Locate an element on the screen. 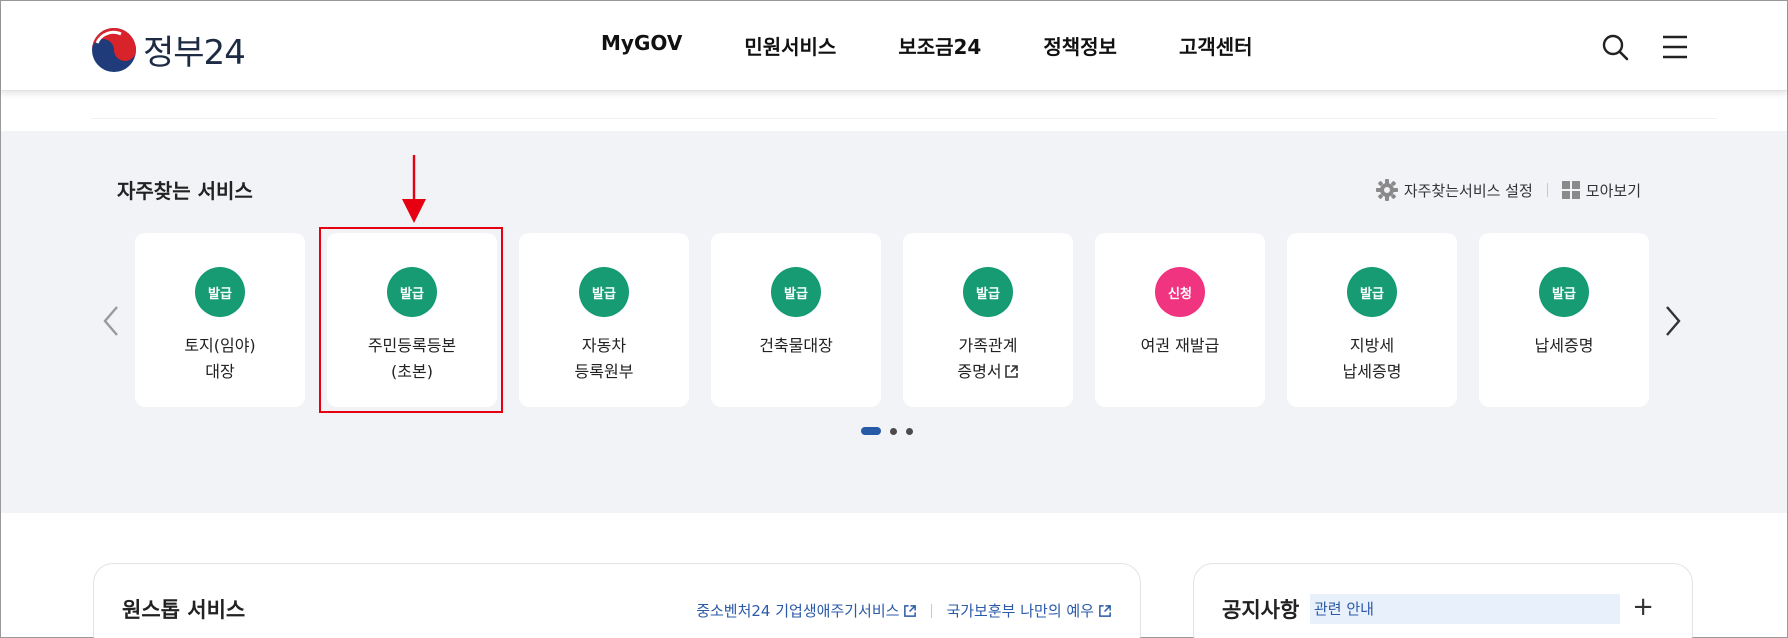 The image size is (1788, 638). nav-customer-center: 고객센터 is located at coordinates (1216, 45).